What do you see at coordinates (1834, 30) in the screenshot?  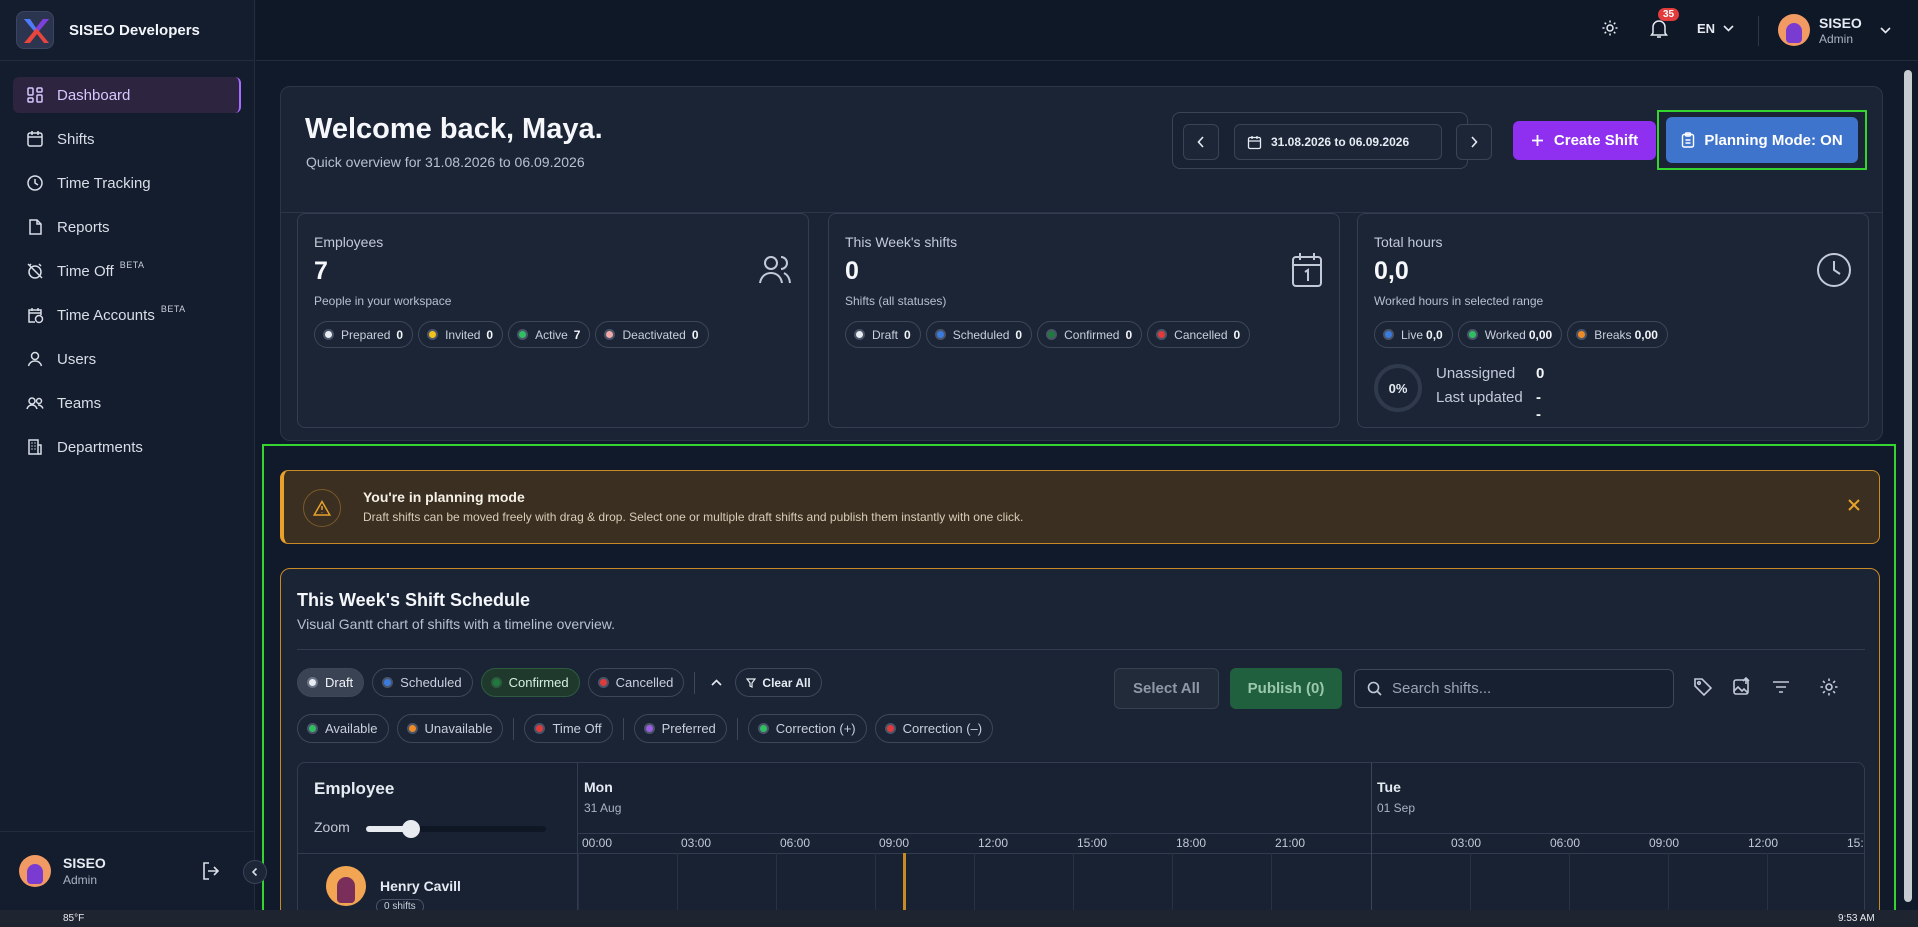 I see `user-menu: SISEO Admin` at bounding box center [1834, 30].